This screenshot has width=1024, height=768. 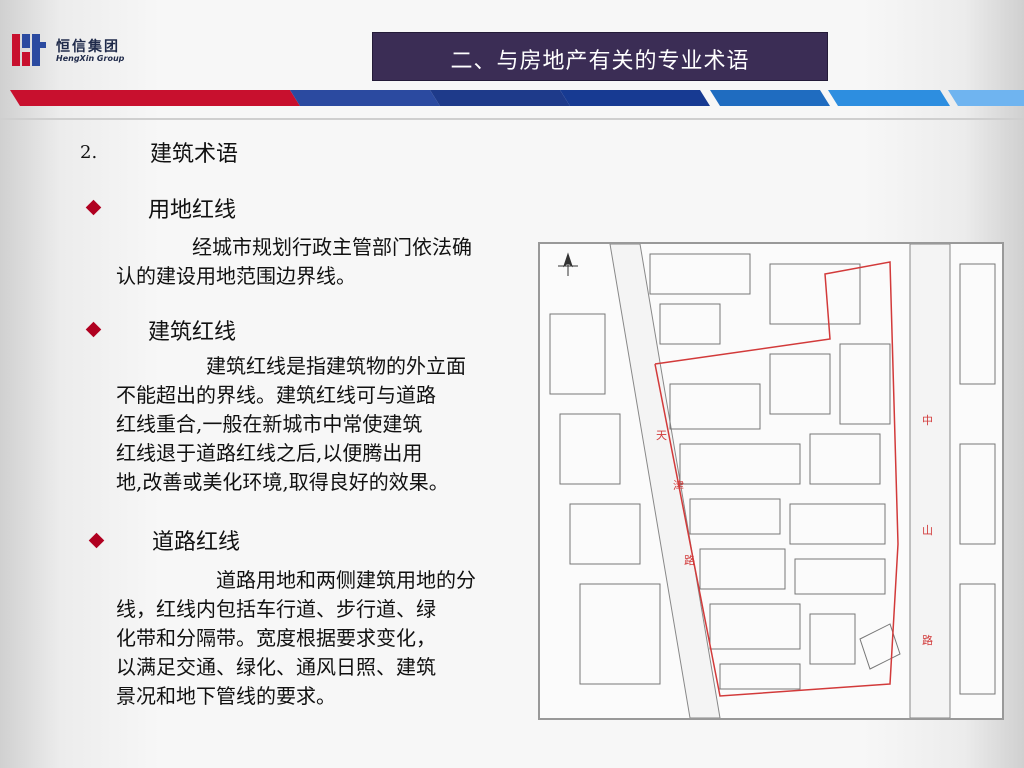 What do you see at coordinates (678, 485) in the screenshot?
I see `left-road-label-2: 津` at bounding box center [678, 485].